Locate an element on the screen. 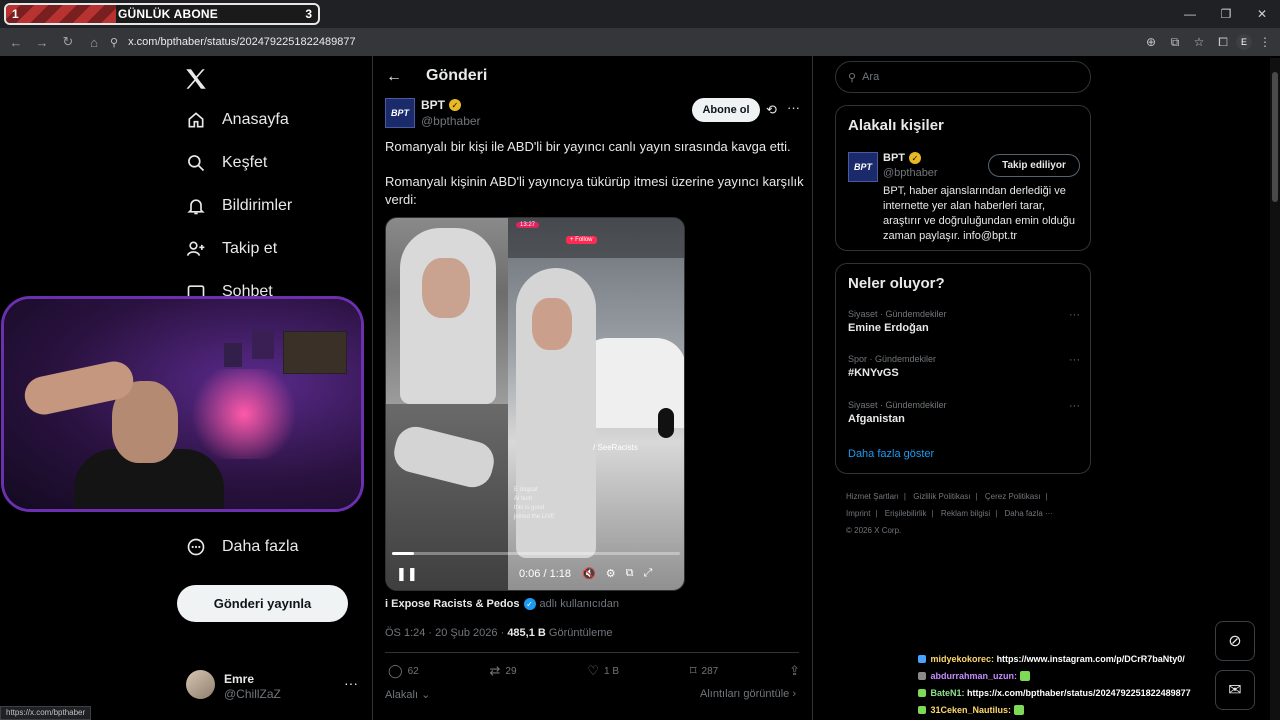 The height and width of the screenshot is (720, 1280). bell-icon is located at coordinates (196, 207).